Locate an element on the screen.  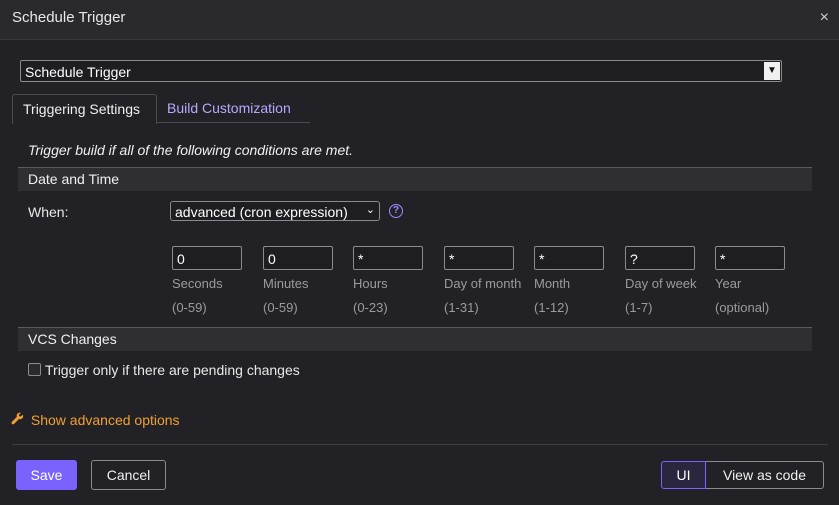
cron-year: * Year (optional) is located at coordinates (751, 282).